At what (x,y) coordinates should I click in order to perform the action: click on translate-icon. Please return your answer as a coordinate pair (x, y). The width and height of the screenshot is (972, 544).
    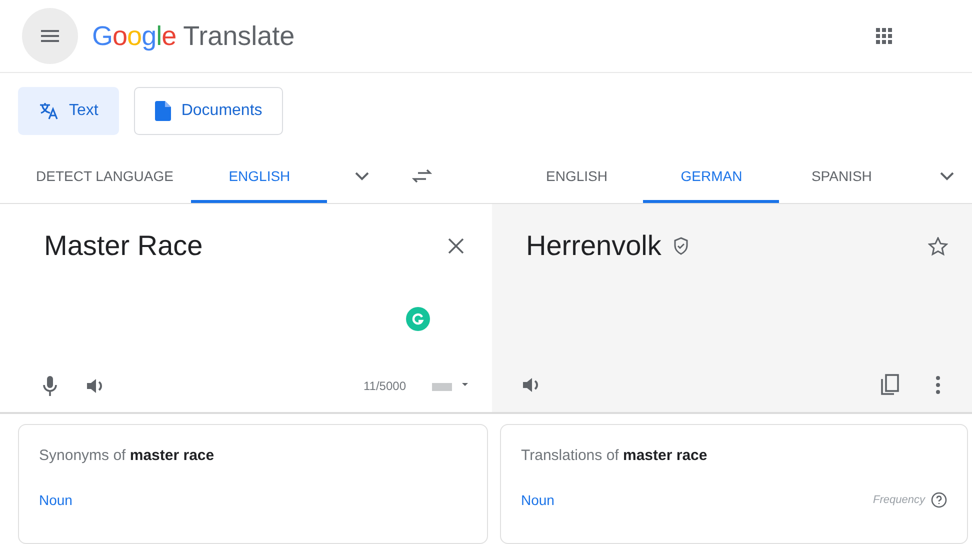
    Looking at the image, I should click on (49, 111).